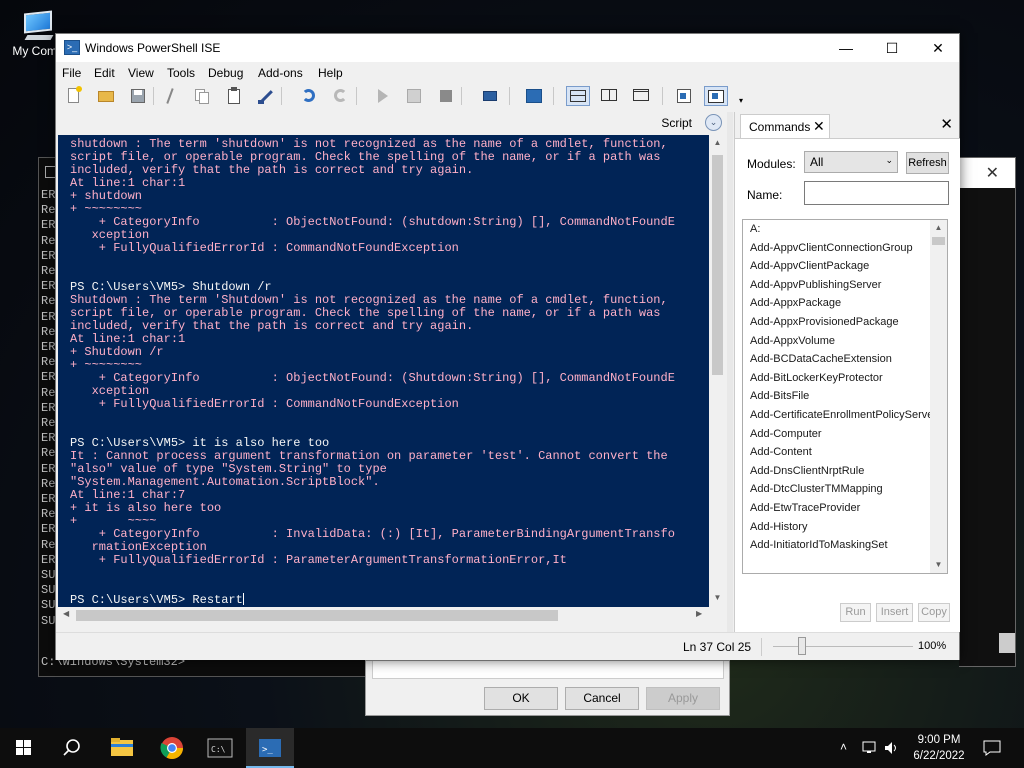 This screenshot has width=1024, height=768. What do you see at coordinates (156, 600) in the screenshot?
I see `console-input-line: PS C:\Users\VM5> Restart` at bounding box center [156, 600].